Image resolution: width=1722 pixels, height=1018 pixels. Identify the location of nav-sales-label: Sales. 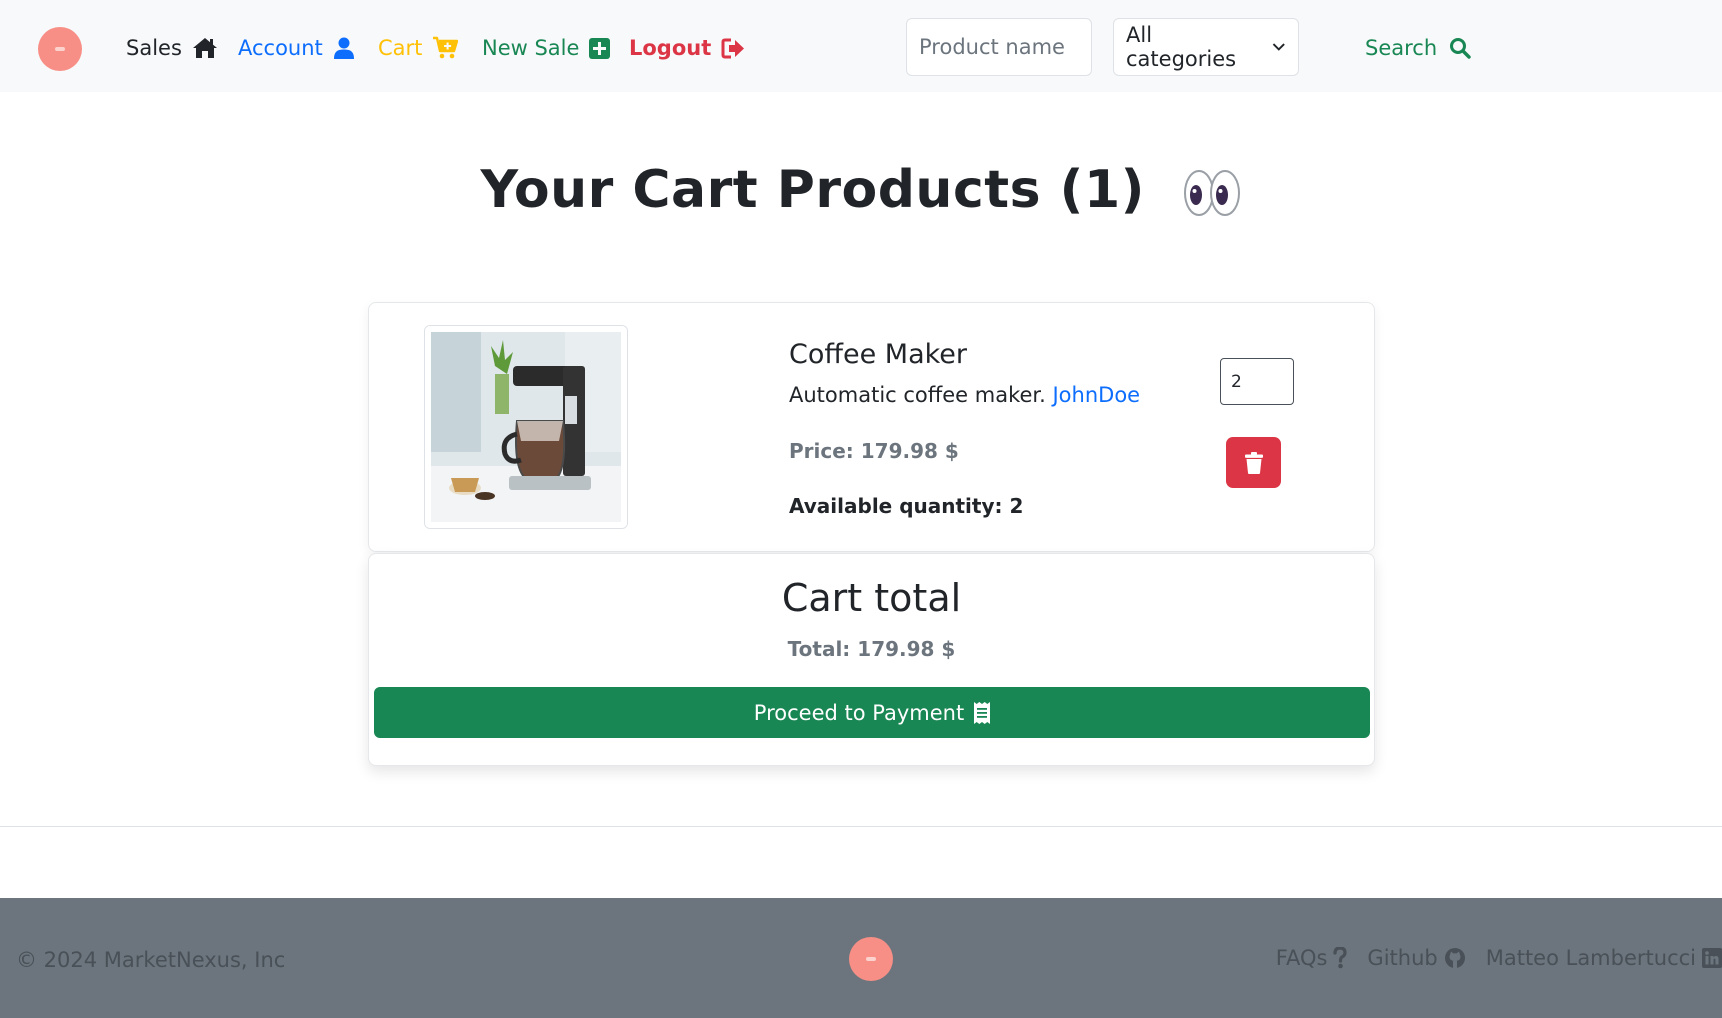
(154, 48).